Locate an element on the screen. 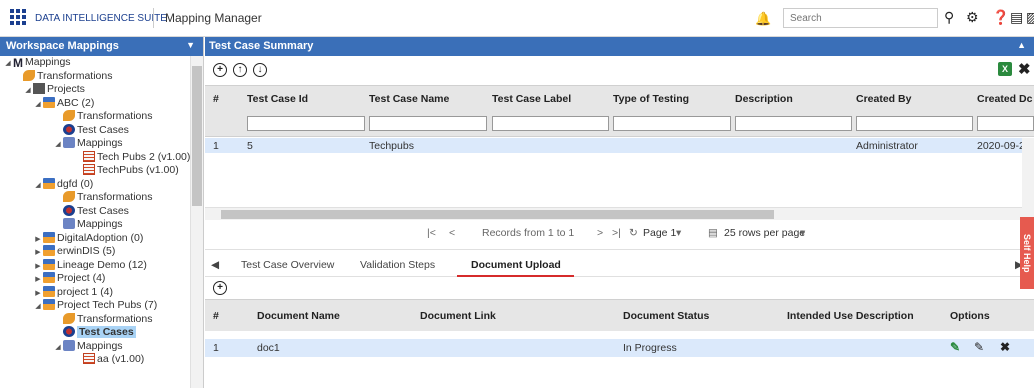 The image size is (1034, 388). tree-node: ▶ project 1 (4) is located at coordinates (95, 292).